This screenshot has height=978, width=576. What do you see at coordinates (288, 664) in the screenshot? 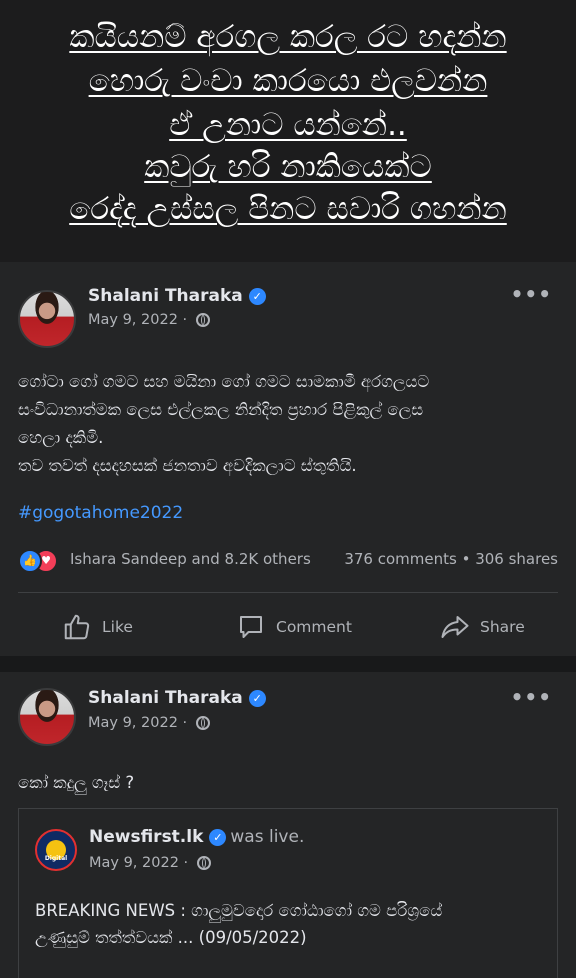
I see `post-separator` at bounding box center [288, 664].